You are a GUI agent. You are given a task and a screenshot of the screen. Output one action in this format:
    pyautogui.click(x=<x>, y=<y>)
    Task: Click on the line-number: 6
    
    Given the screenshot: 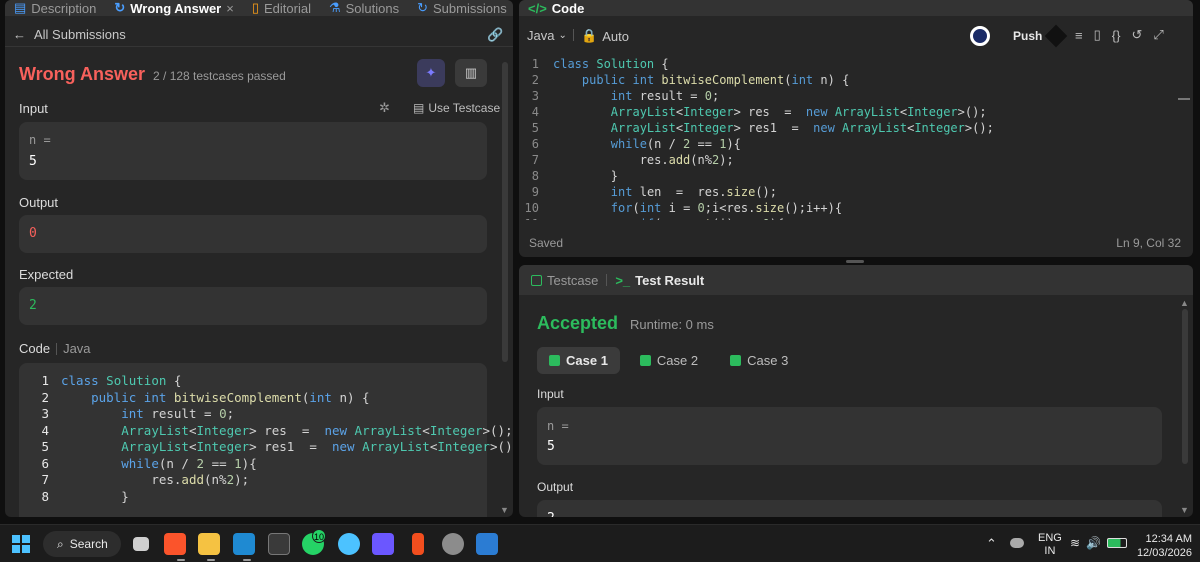 What is the action you would take?
    pyautogui.click(x=45, y=463)
    